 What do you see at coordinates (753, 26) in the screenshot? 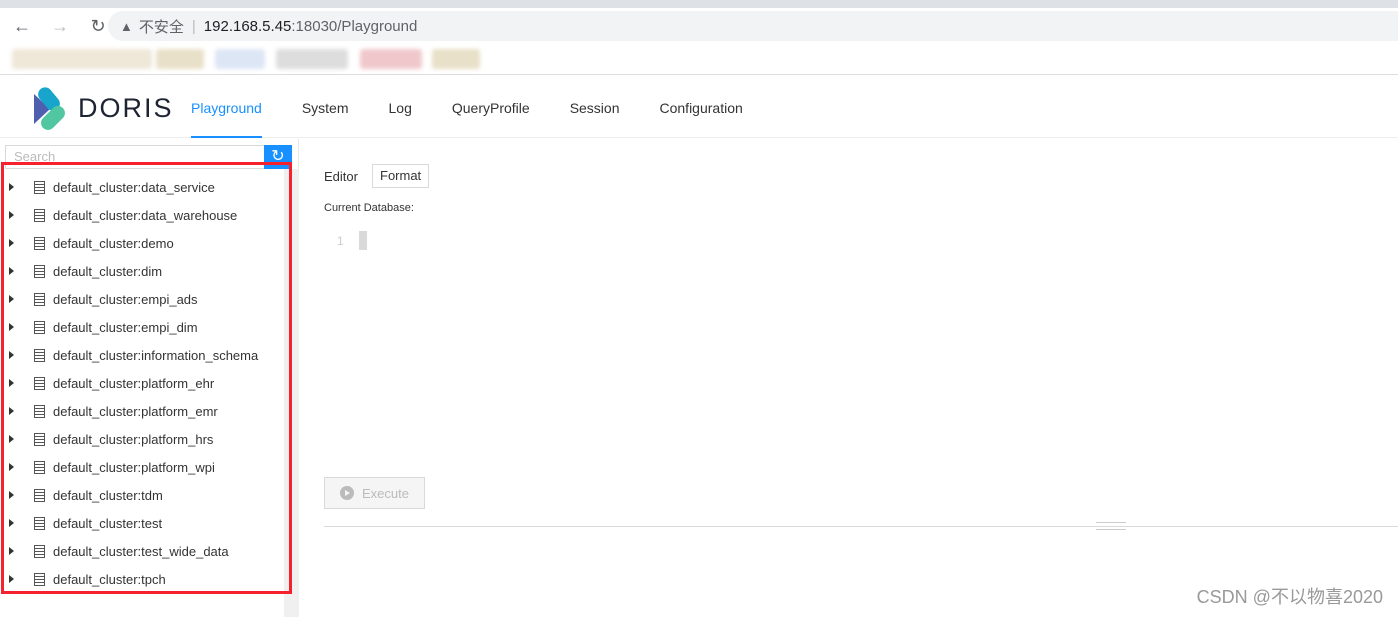
I see `address-bar: ▲ 不安全 | 192.168.5.45:18030/Playground` at bounding box center [753, 26].